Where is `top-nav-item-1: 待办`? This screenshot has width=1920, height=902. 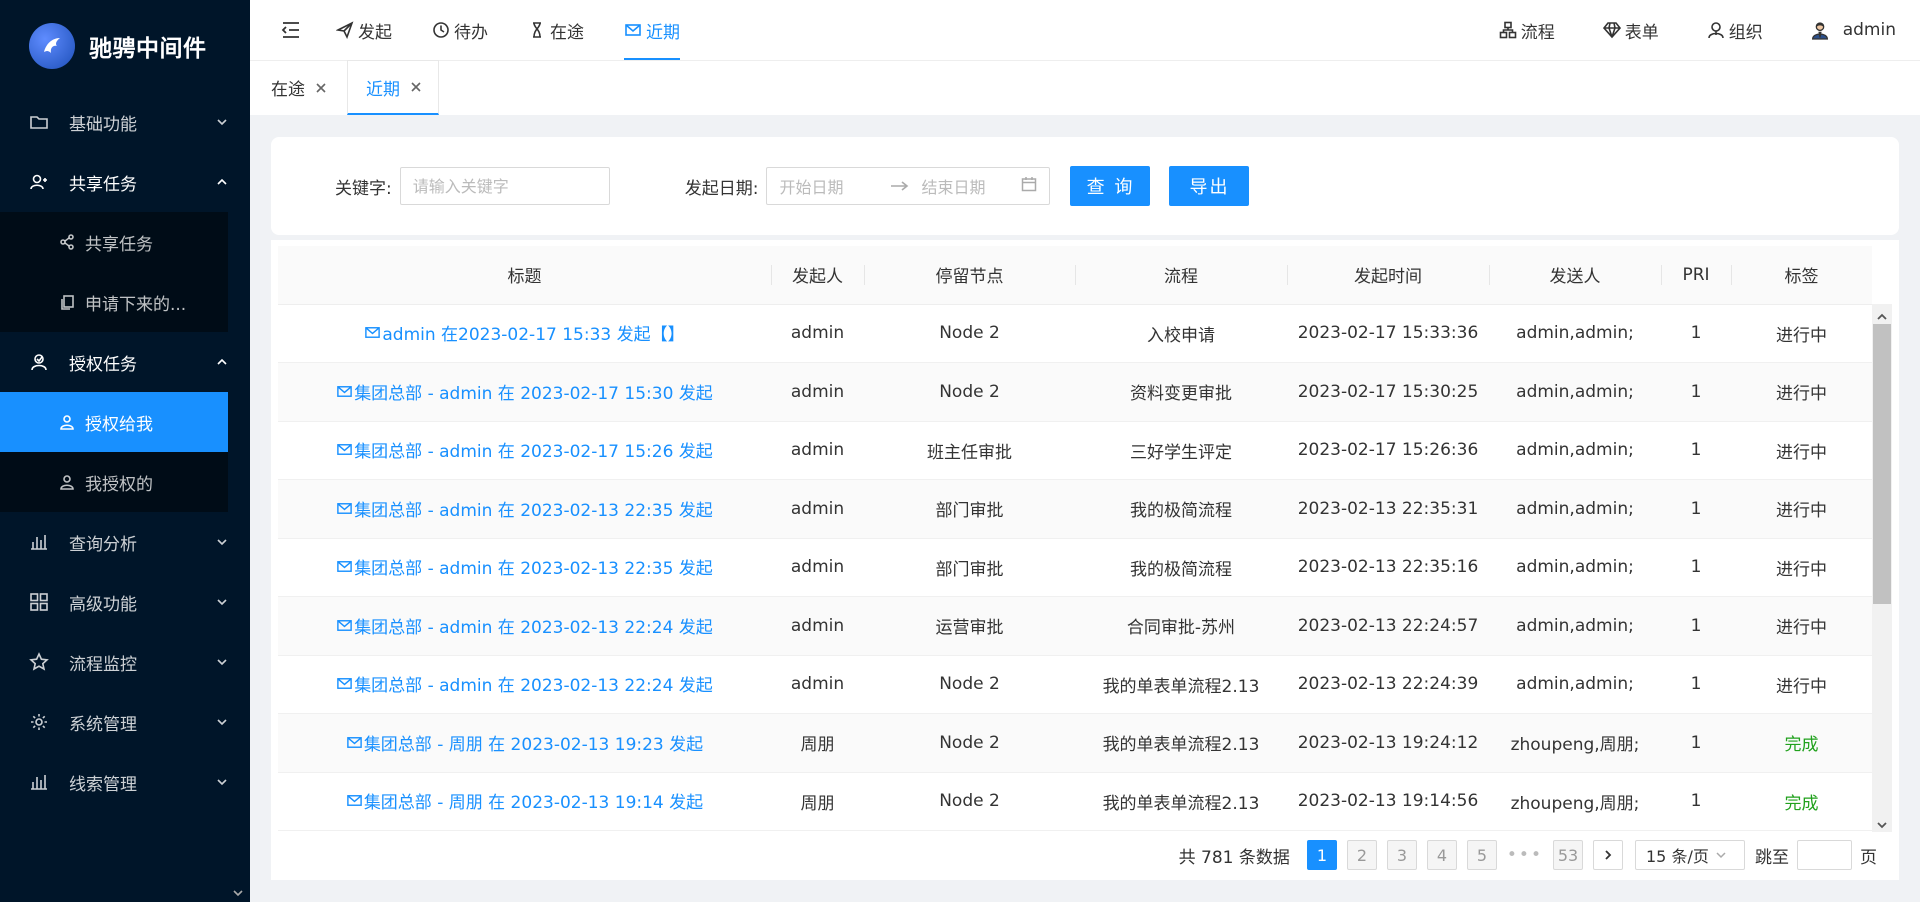
top-nav-item-1: 待办 is located at coordinates (460, 30).